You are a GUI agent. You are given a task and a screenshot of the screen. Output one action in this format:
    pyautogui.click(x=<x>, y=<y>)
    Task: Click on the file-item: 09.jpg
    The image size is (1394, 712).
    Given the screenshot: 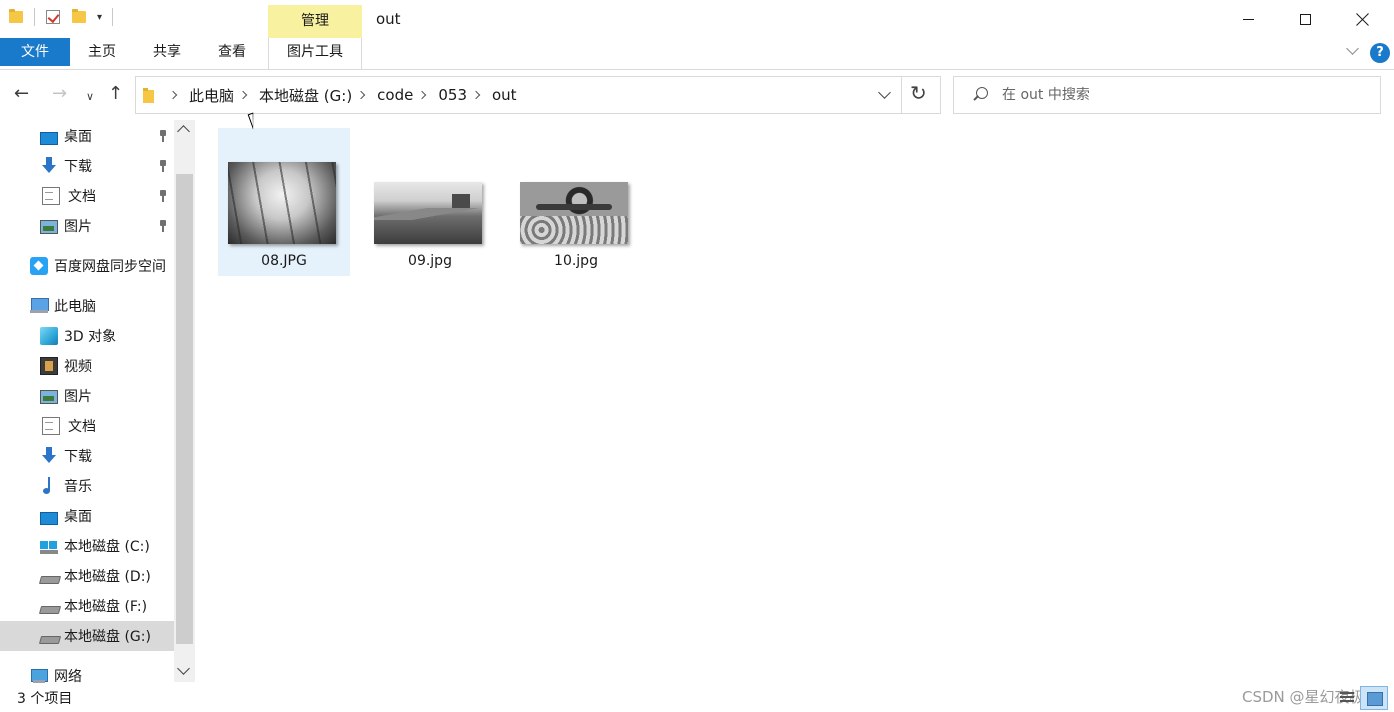 What is the action you would take?
    pyautogui.click(x=430, y=202)
    